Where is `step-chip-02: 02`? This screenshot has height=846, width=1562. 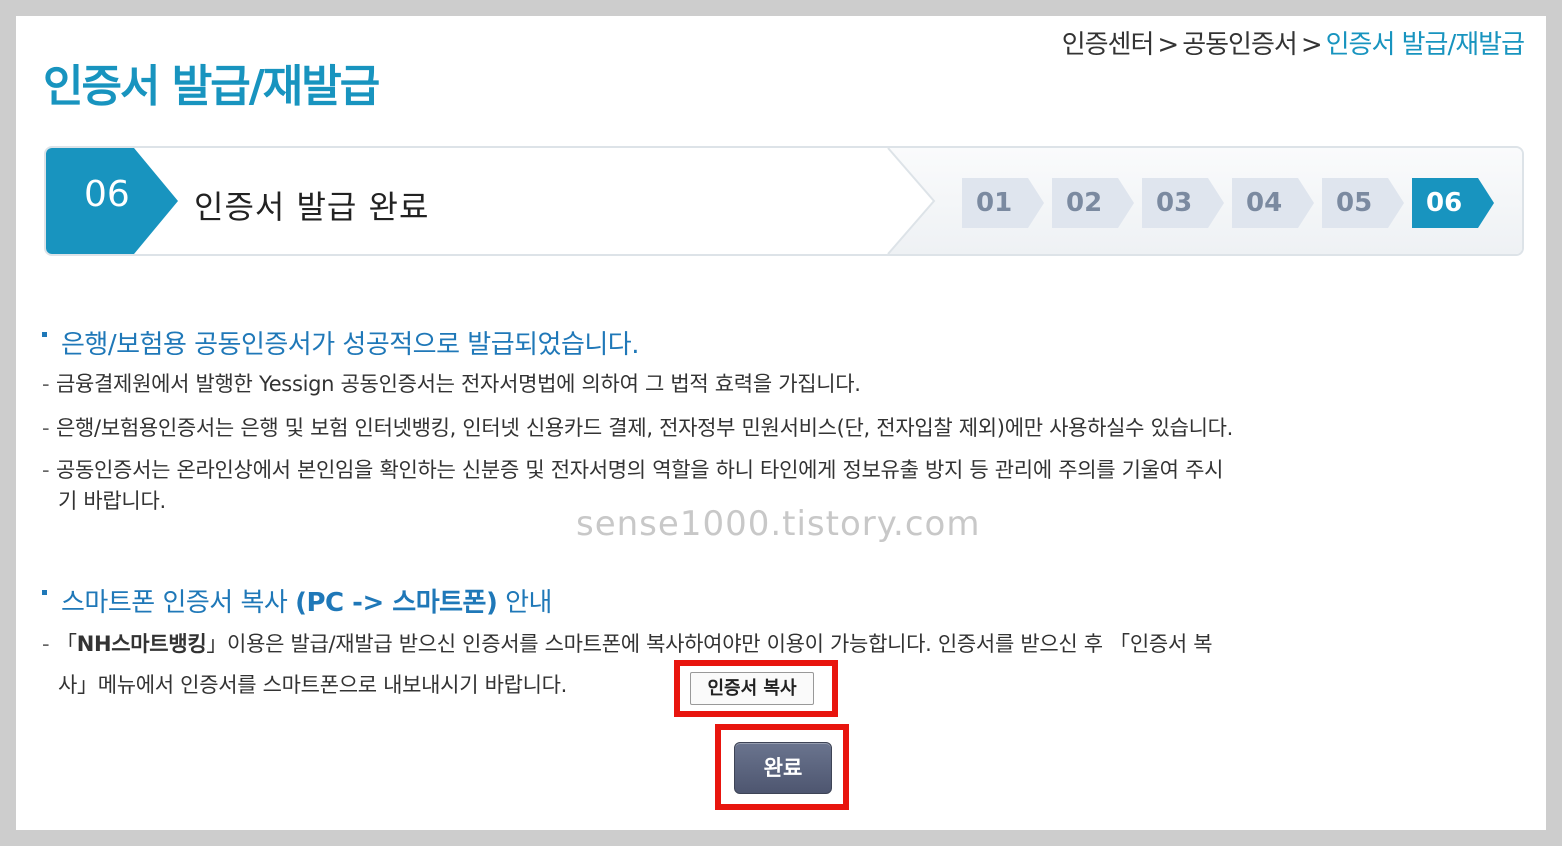 step-chip-02: 02 is located at coordinates (1093, 203).